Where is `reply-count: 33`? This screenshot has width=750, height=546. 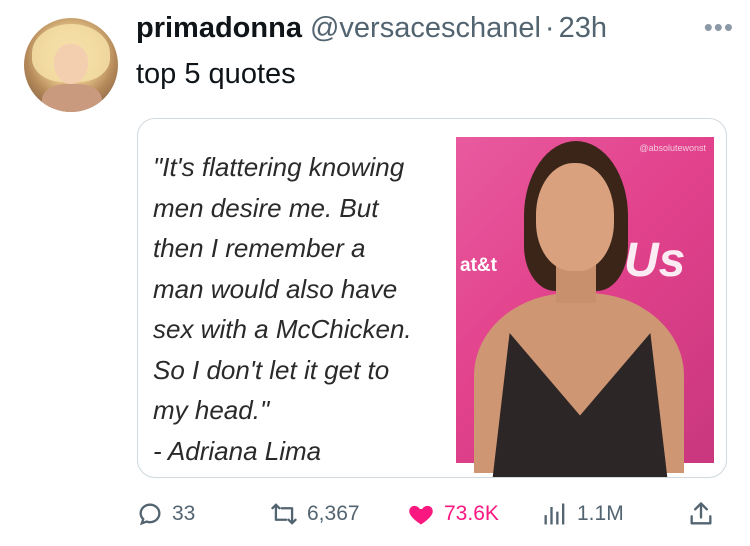 reply-count: 33 is located at coordinates (184, 513).